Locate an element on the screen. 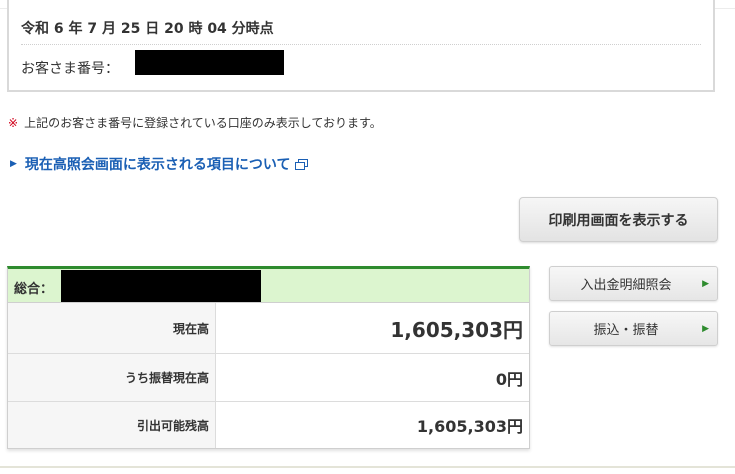 This screenshot has height=474, width=735. table-row: うち振替現在高 0円 is located at coordinates (268, 378).